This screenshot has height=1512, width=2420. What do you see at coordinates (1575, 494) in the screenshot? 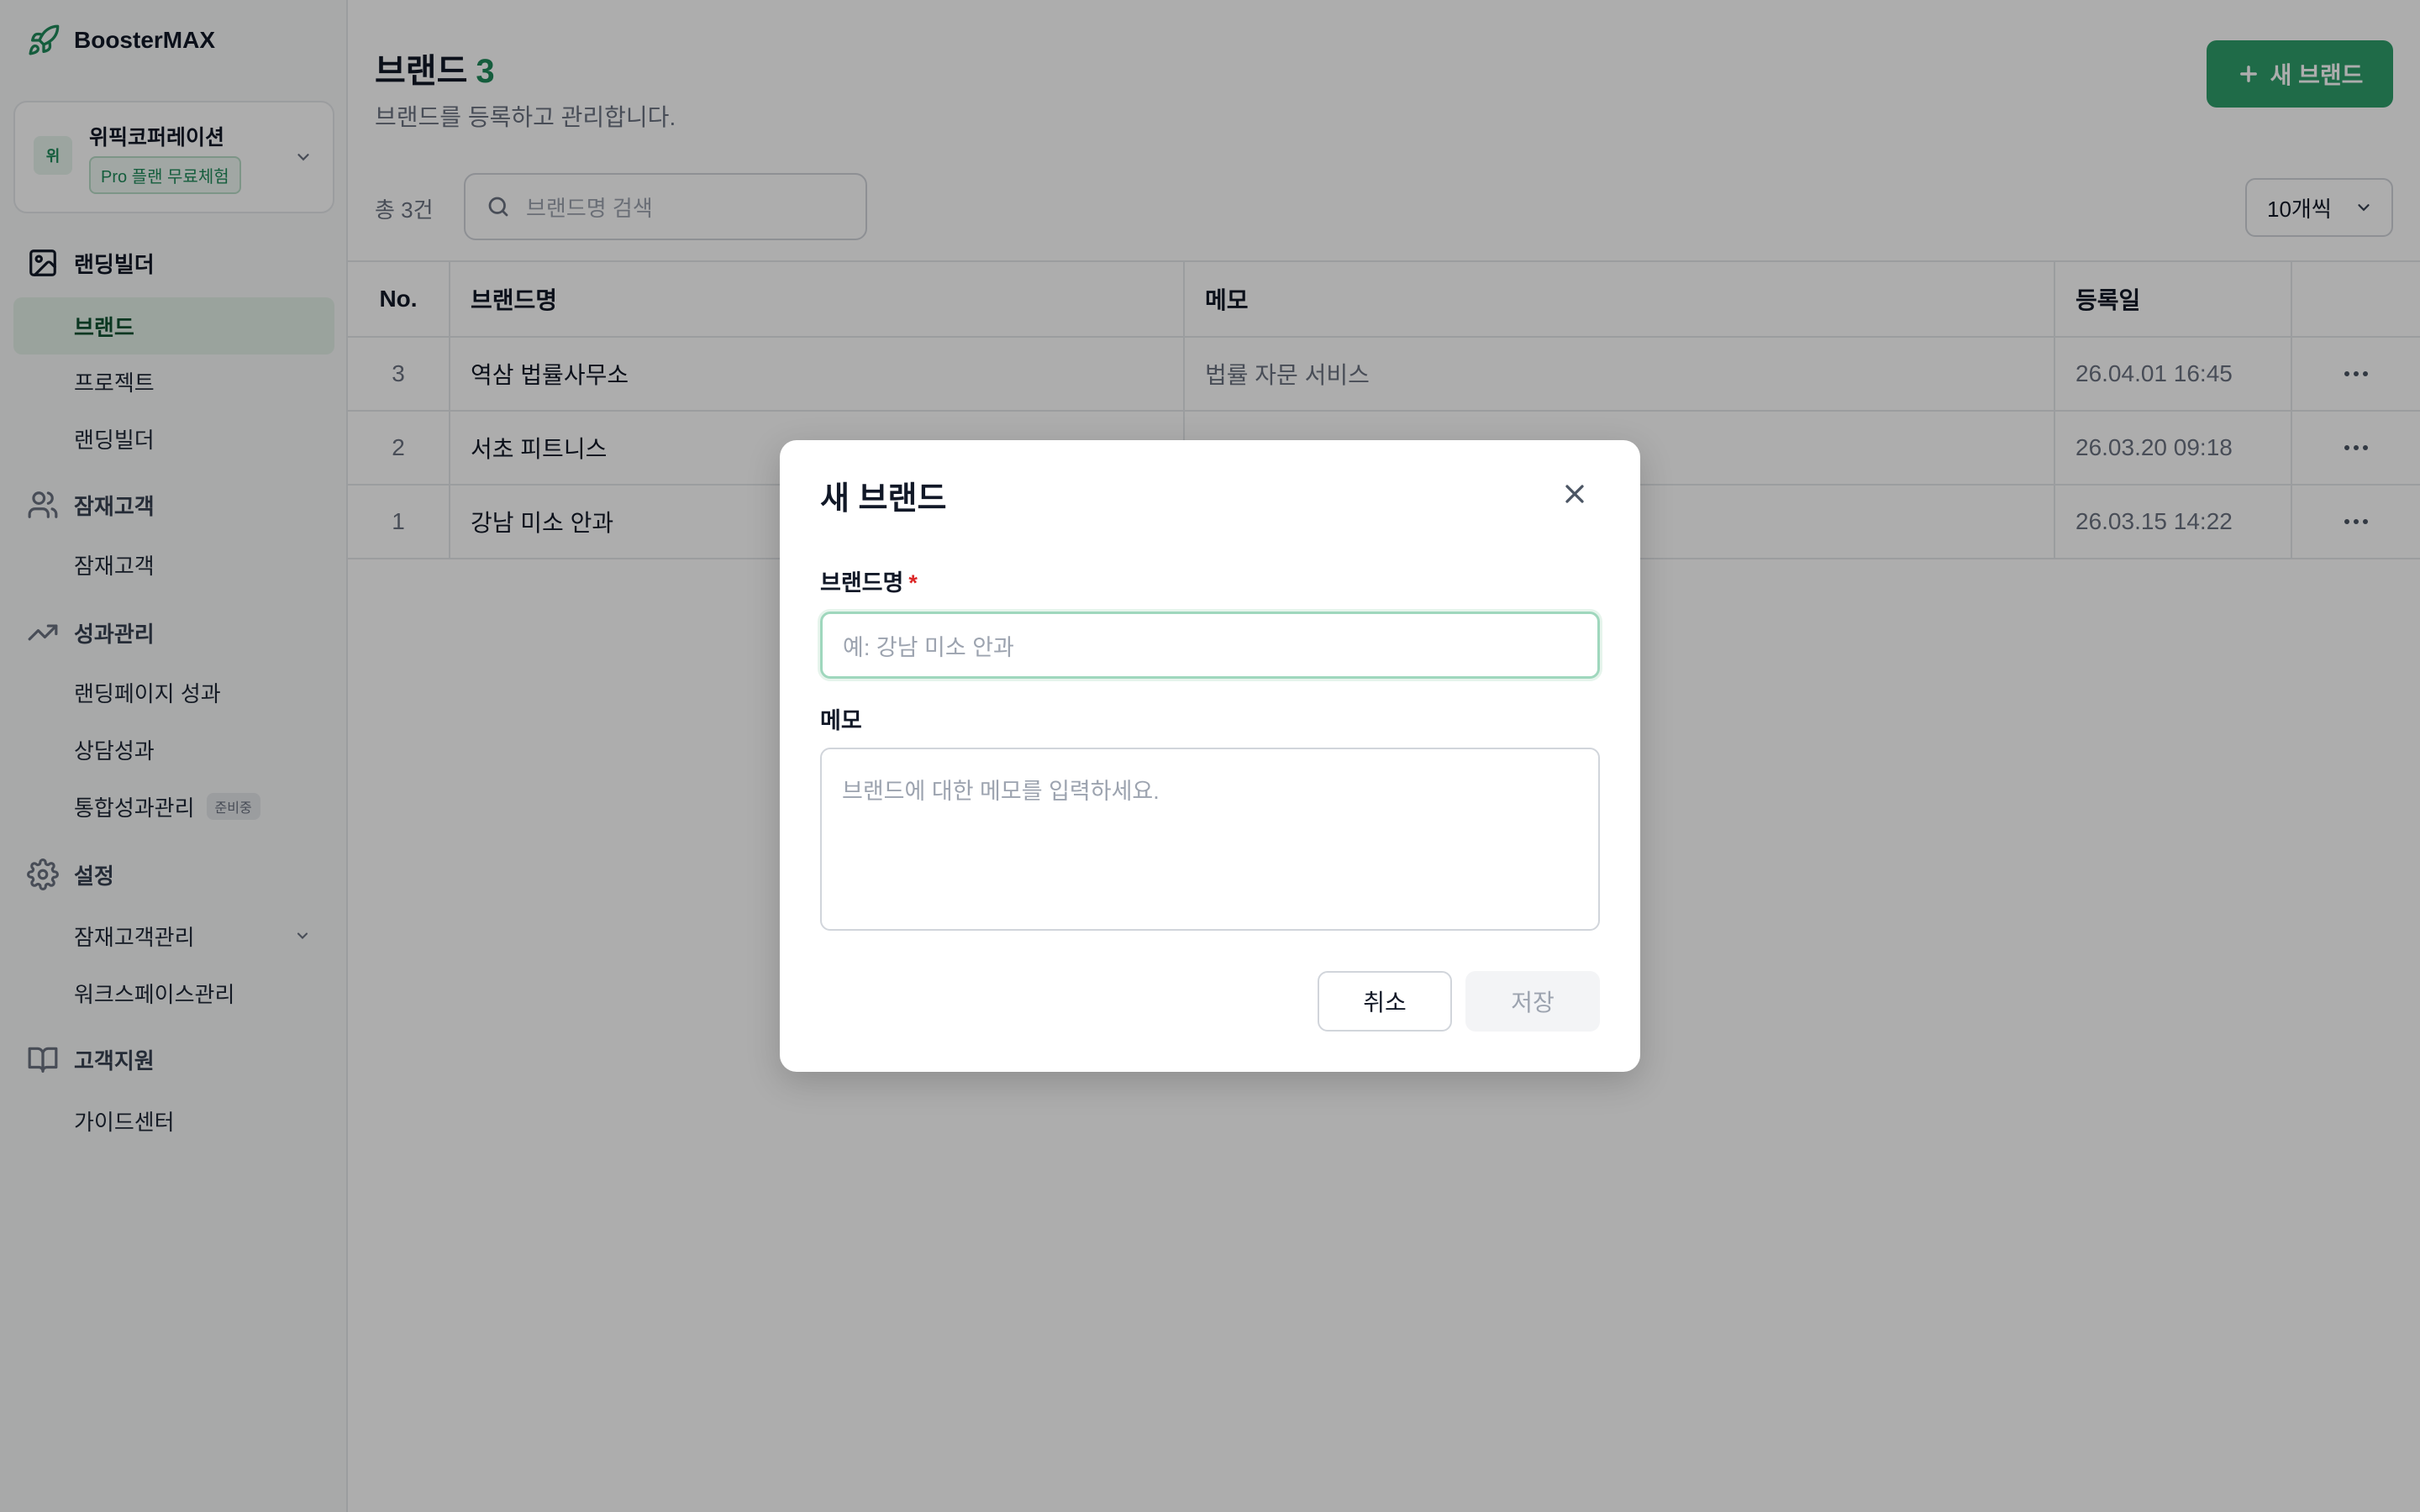
I see `close-icon` at bounding box center [1575, 494].